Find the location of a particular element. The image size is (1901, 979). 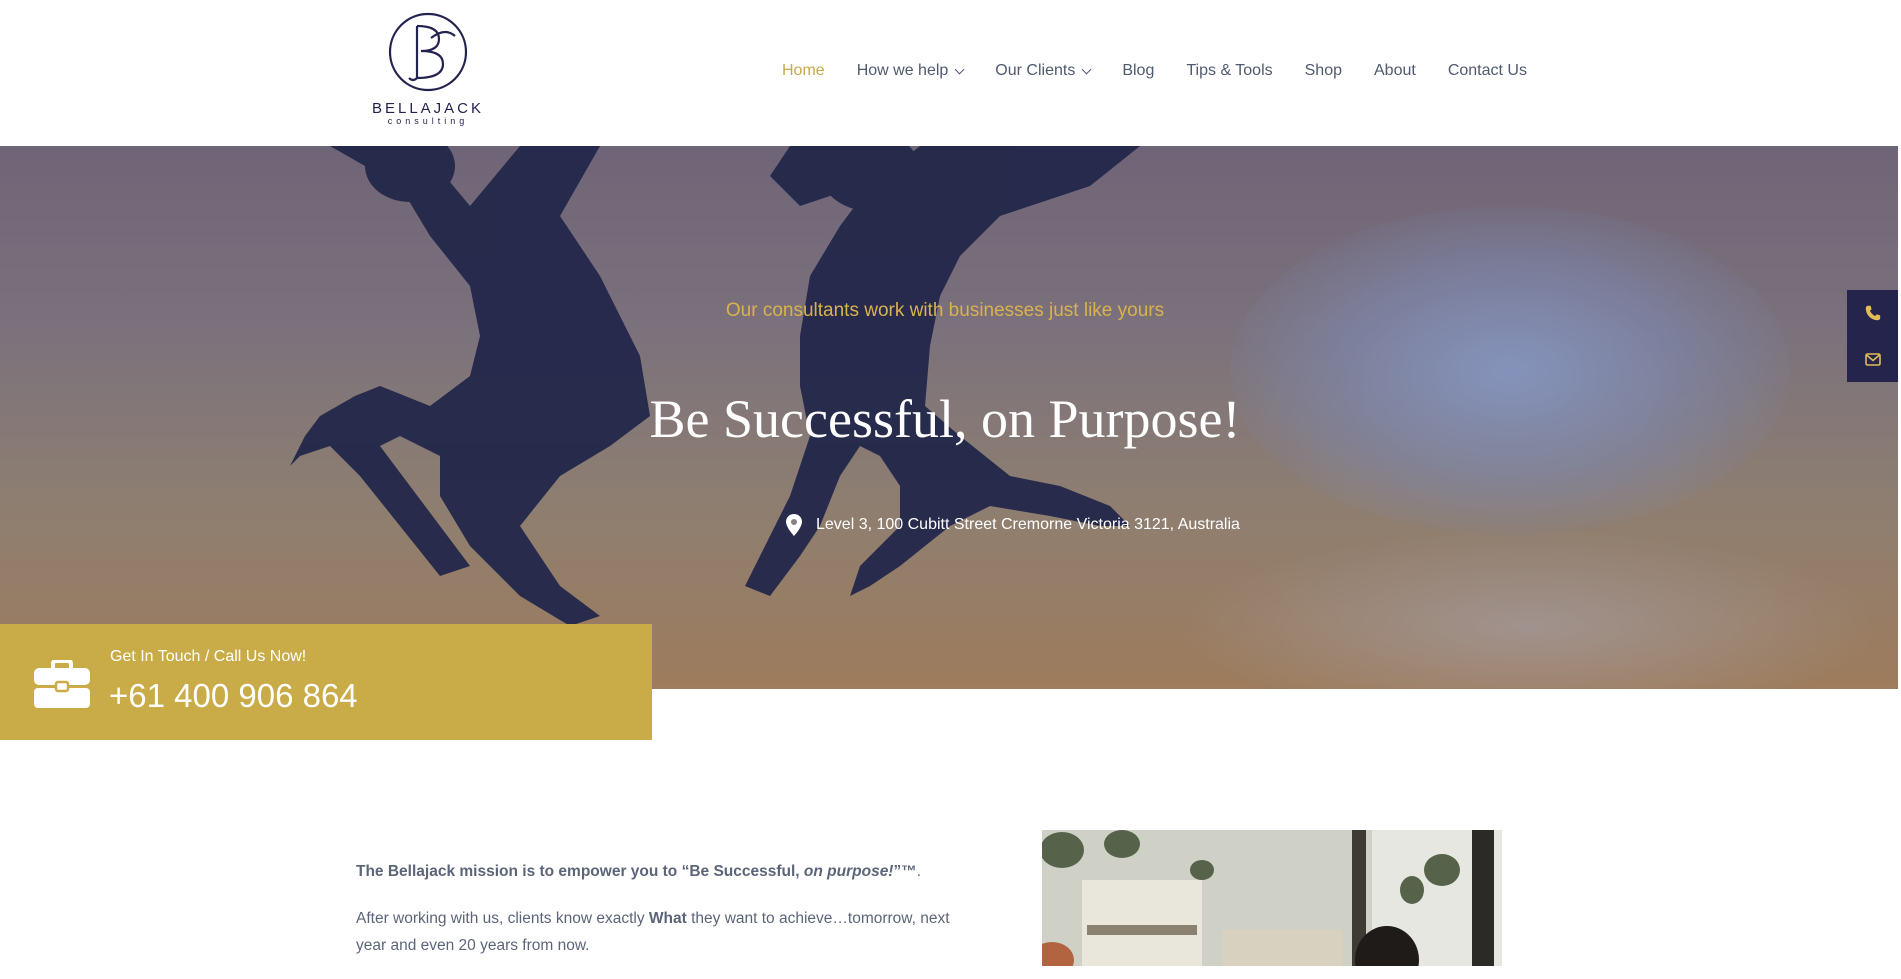

logo-subtitle: consulting is located at coordinates (428, 121).